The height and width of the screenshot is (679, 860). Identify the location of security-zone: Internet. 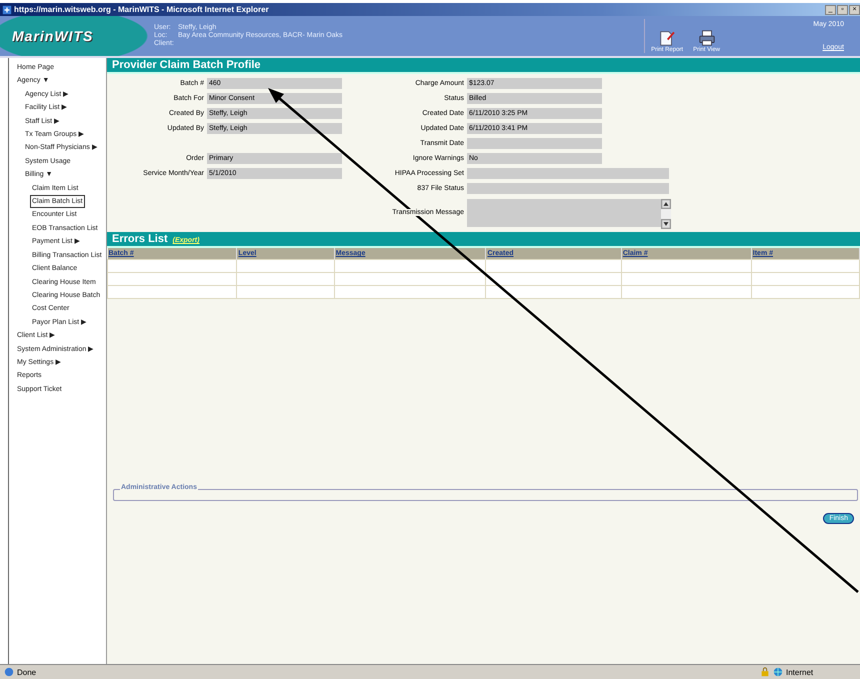
(800, 672).